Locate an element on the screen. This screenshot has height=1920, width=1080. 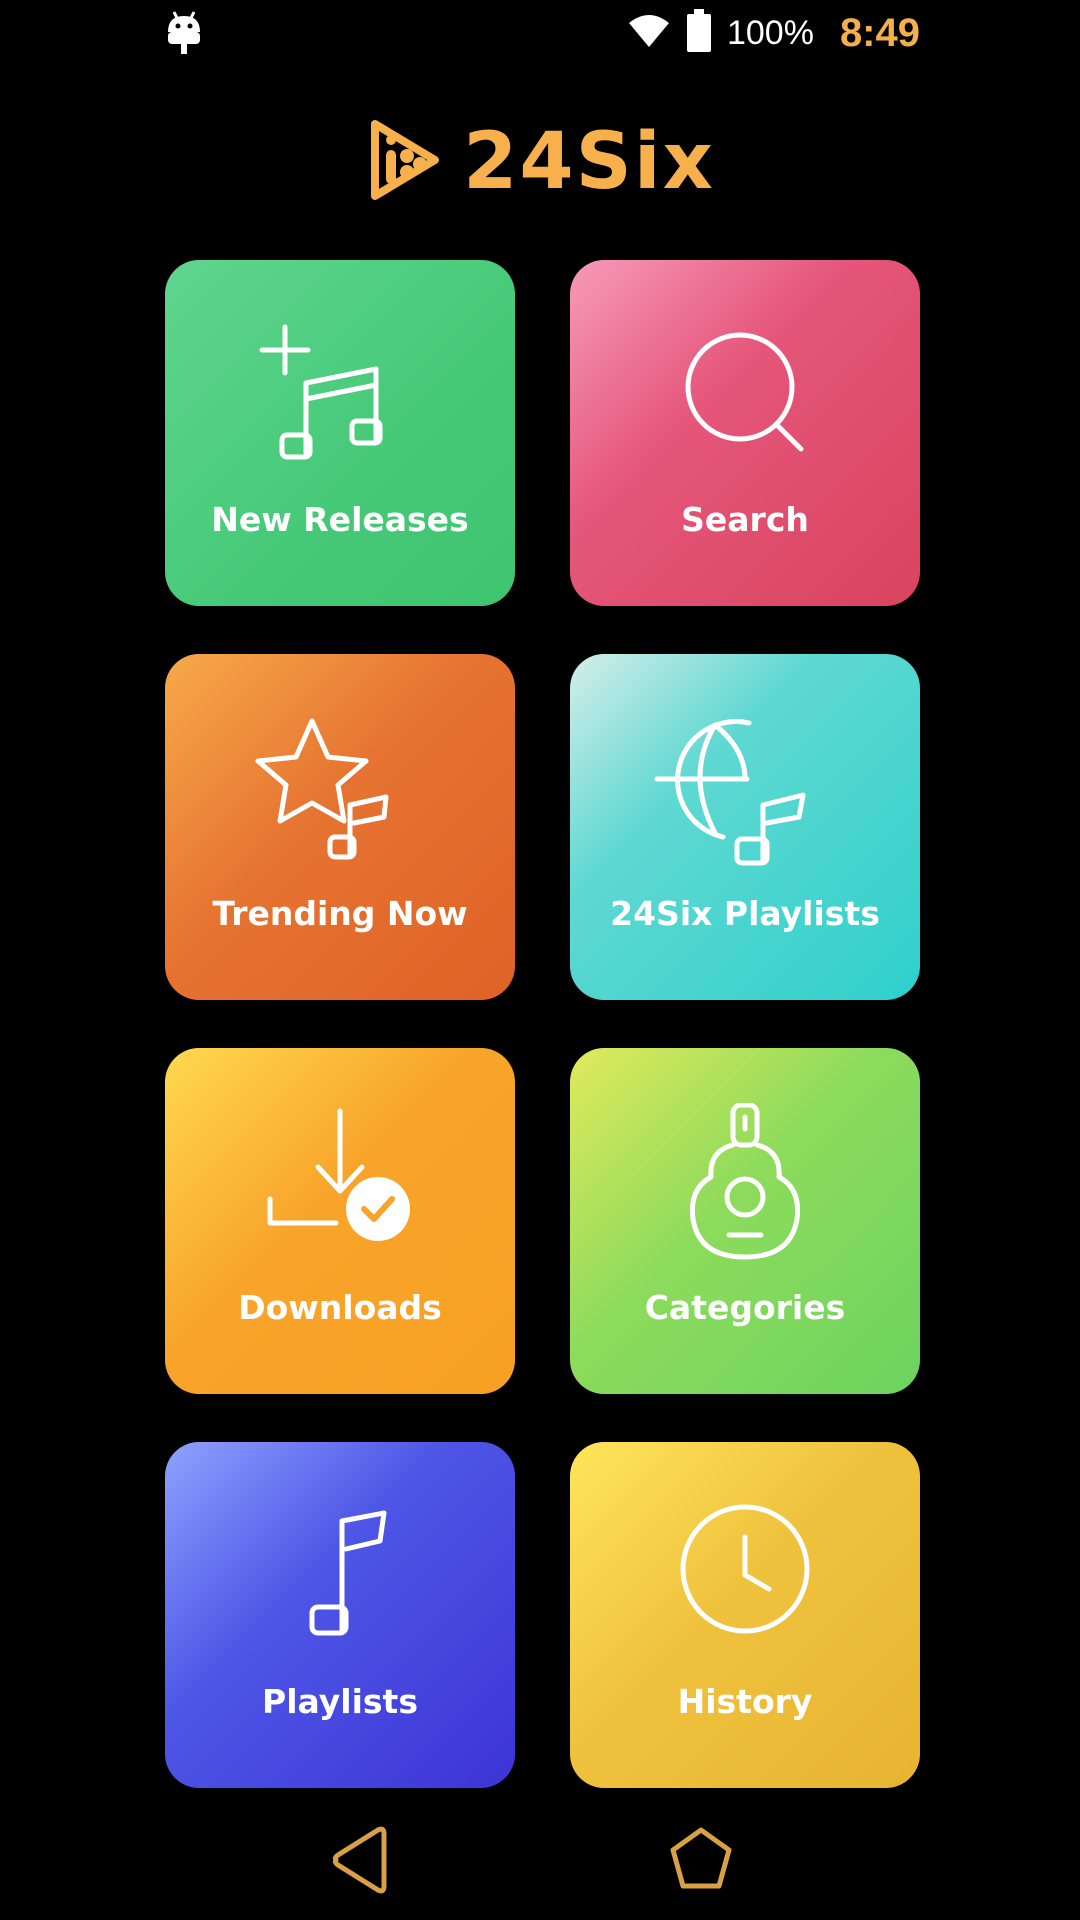
logo-text: 24Six is located at coordinates (589, 162).